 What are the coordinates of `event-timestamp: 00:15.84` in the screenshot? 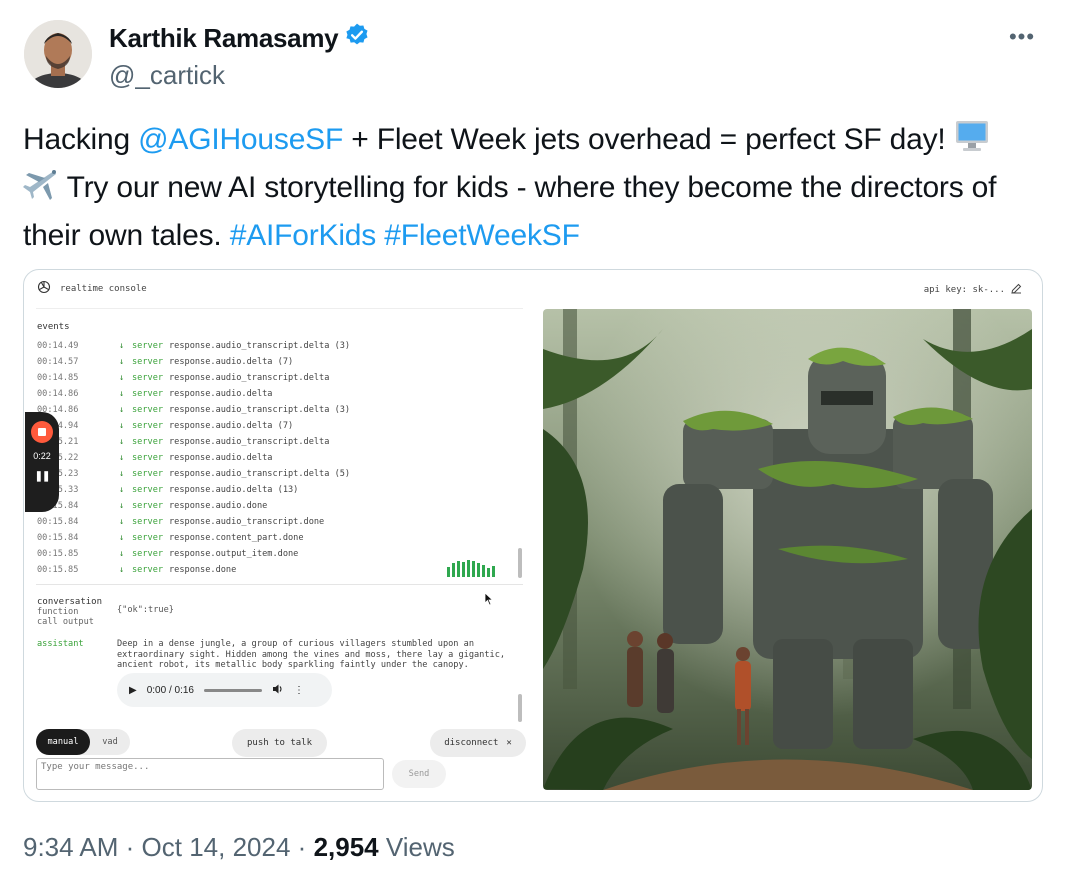 It's located at (58, 538).